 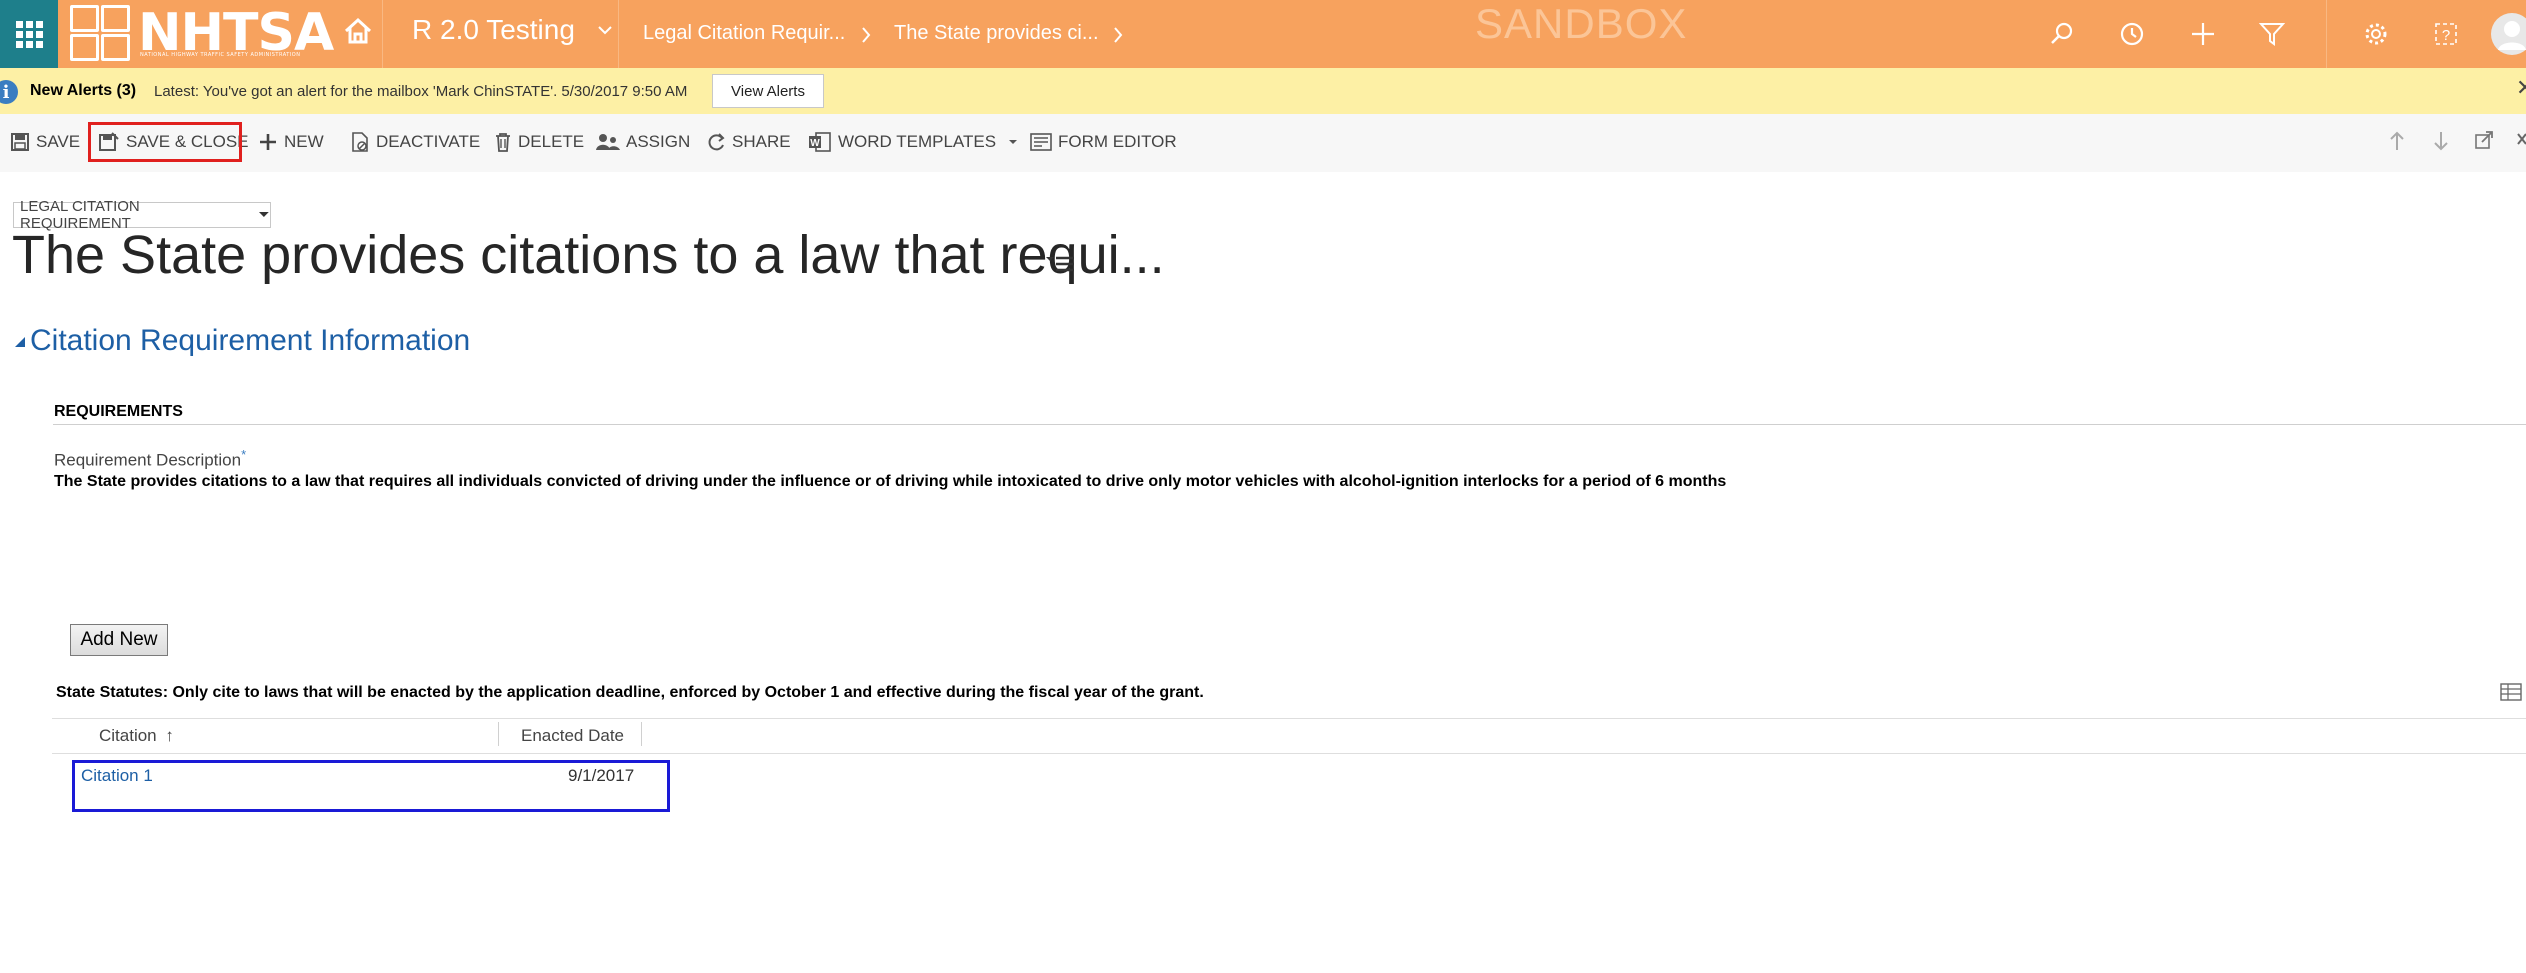 What do you see at coordinates (493, 29) in the screenshot?
I see `app-name: R 2.0 Testing` at bounding box center [493, 29].